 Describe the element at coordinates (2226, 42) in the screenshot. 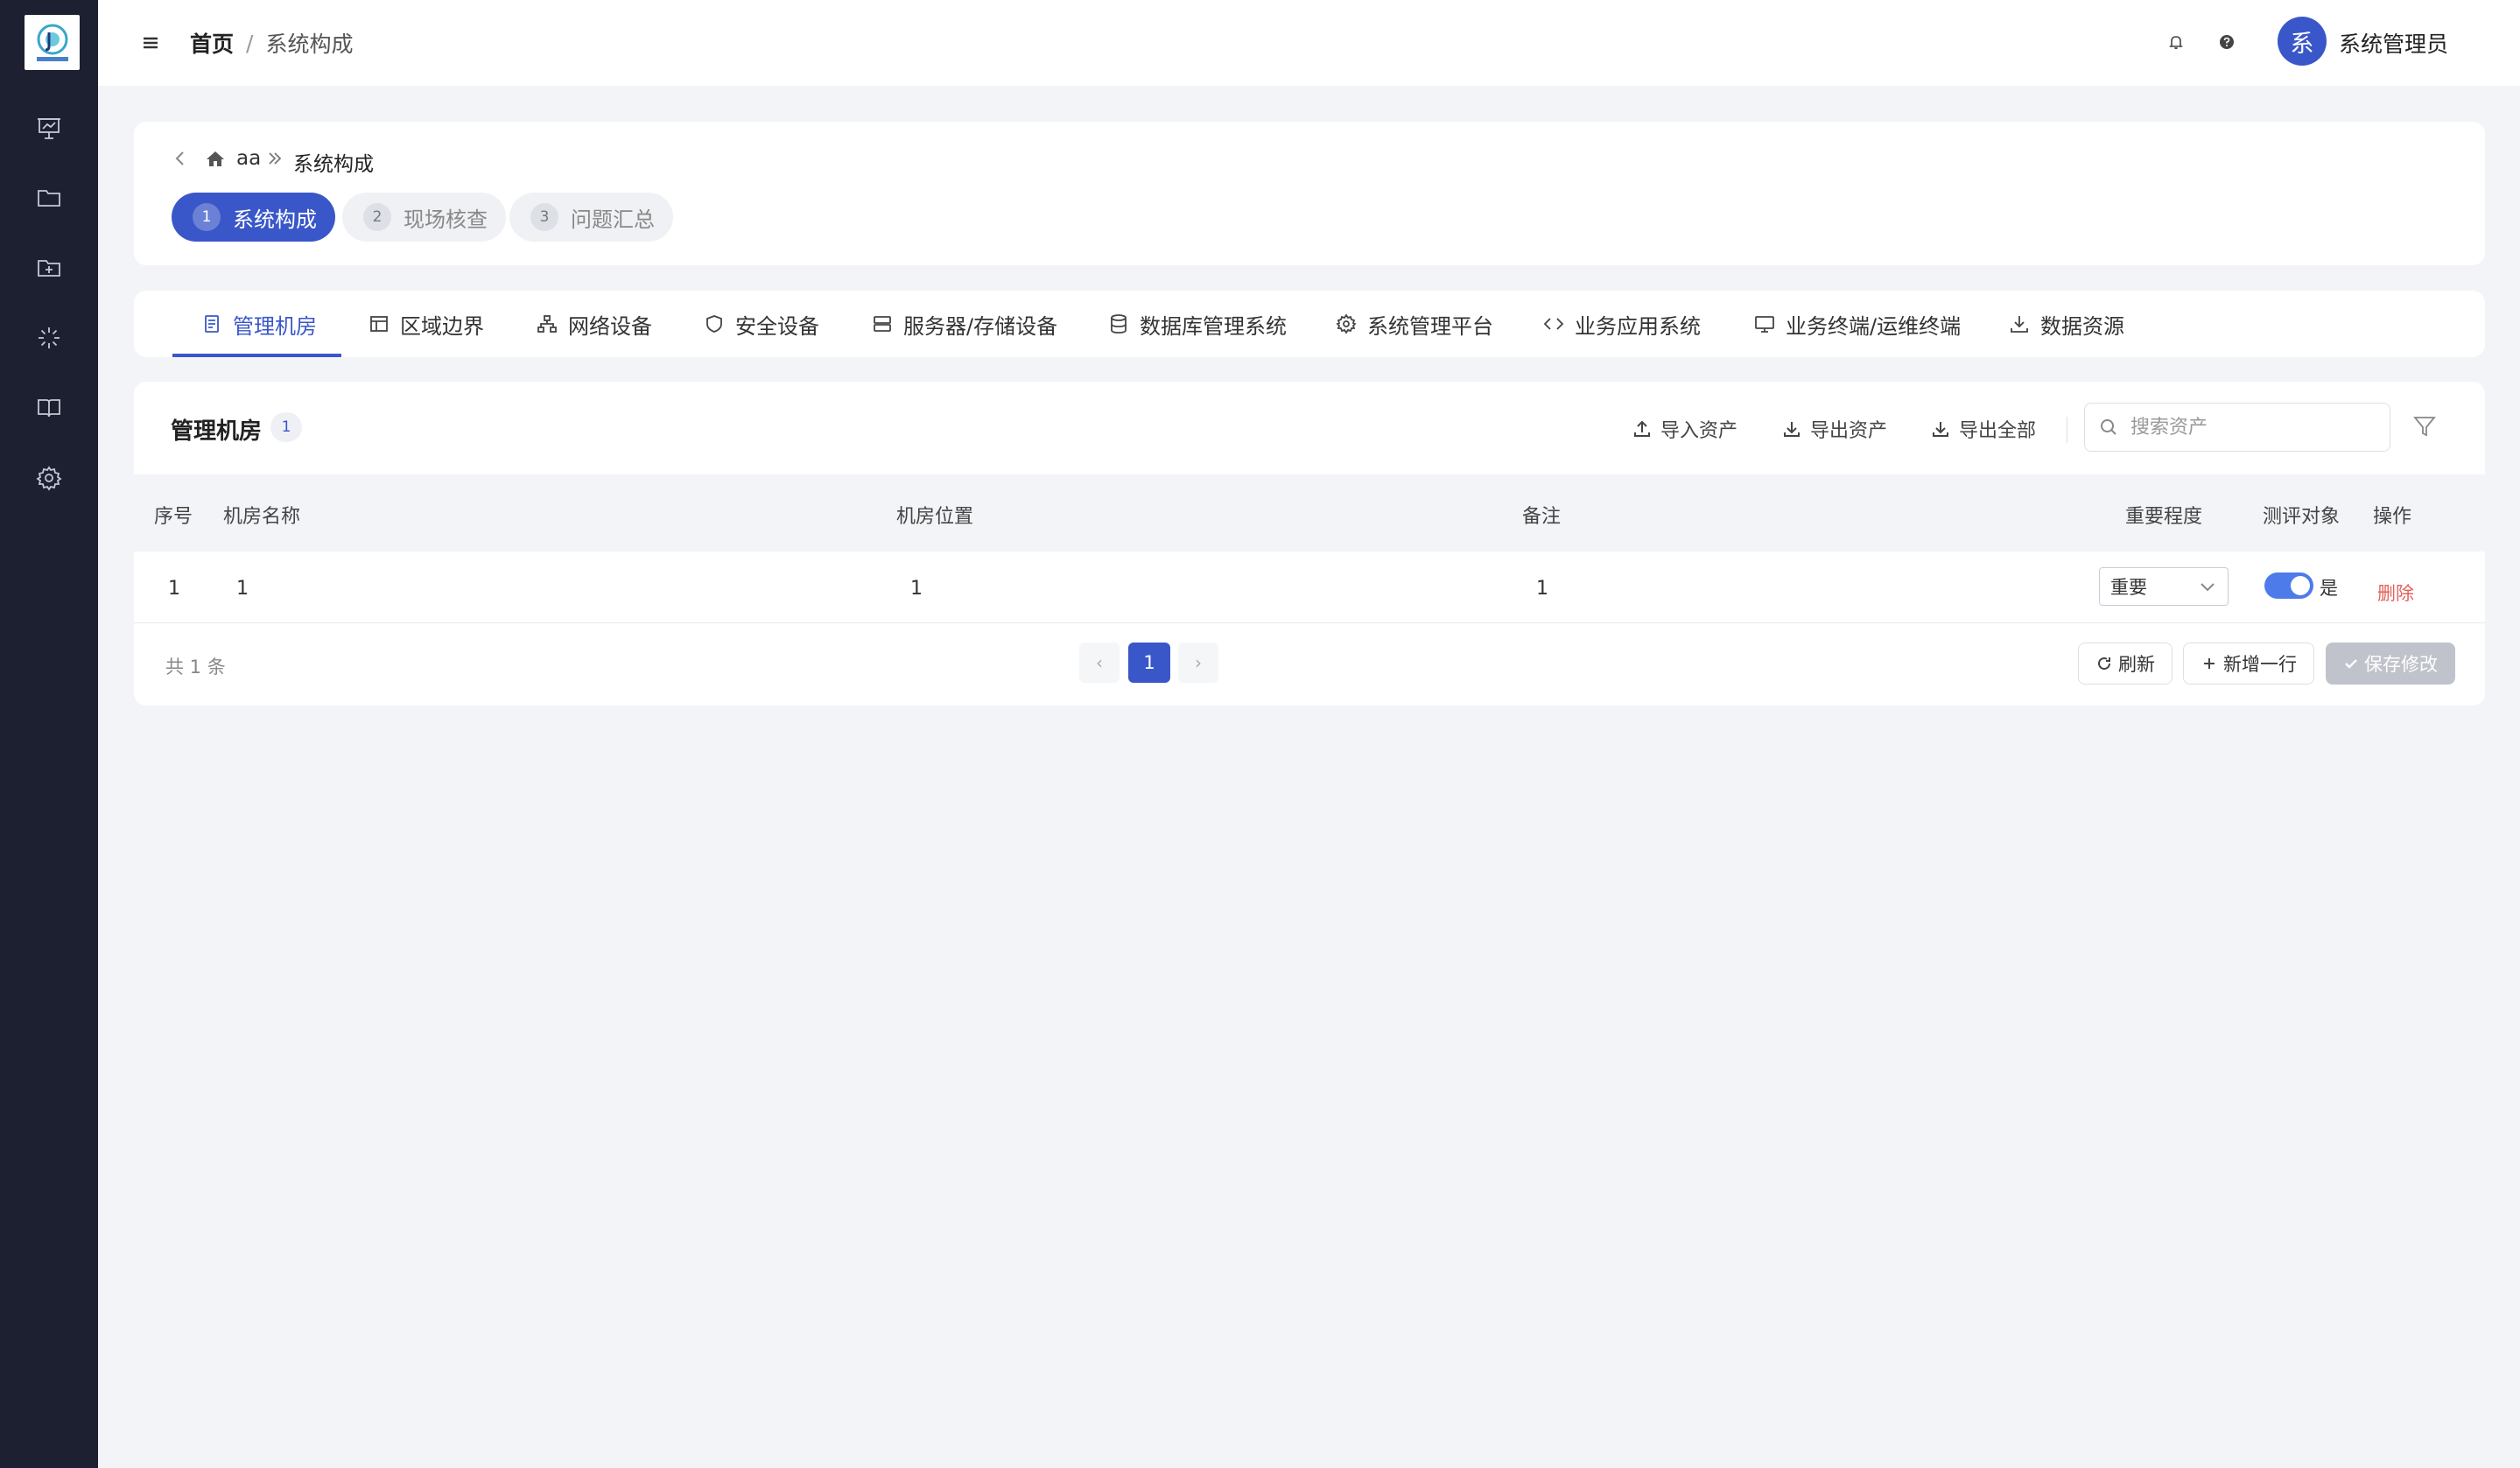

I see `help-button` at that location.